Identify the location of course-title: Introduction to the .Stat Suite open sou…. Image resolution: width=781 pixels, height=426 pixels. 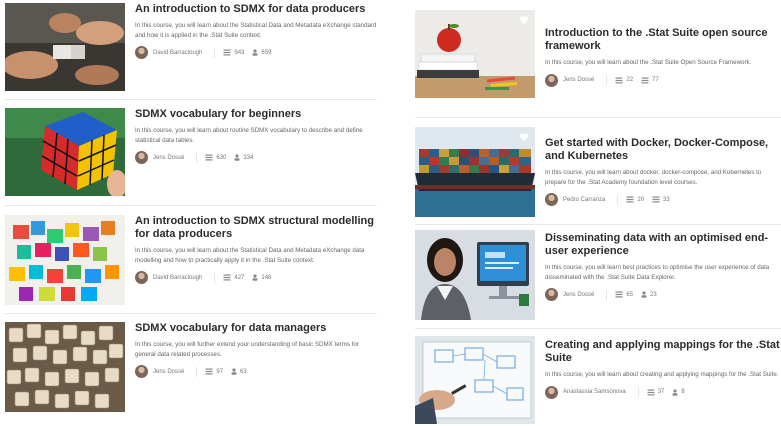
(663, 40).